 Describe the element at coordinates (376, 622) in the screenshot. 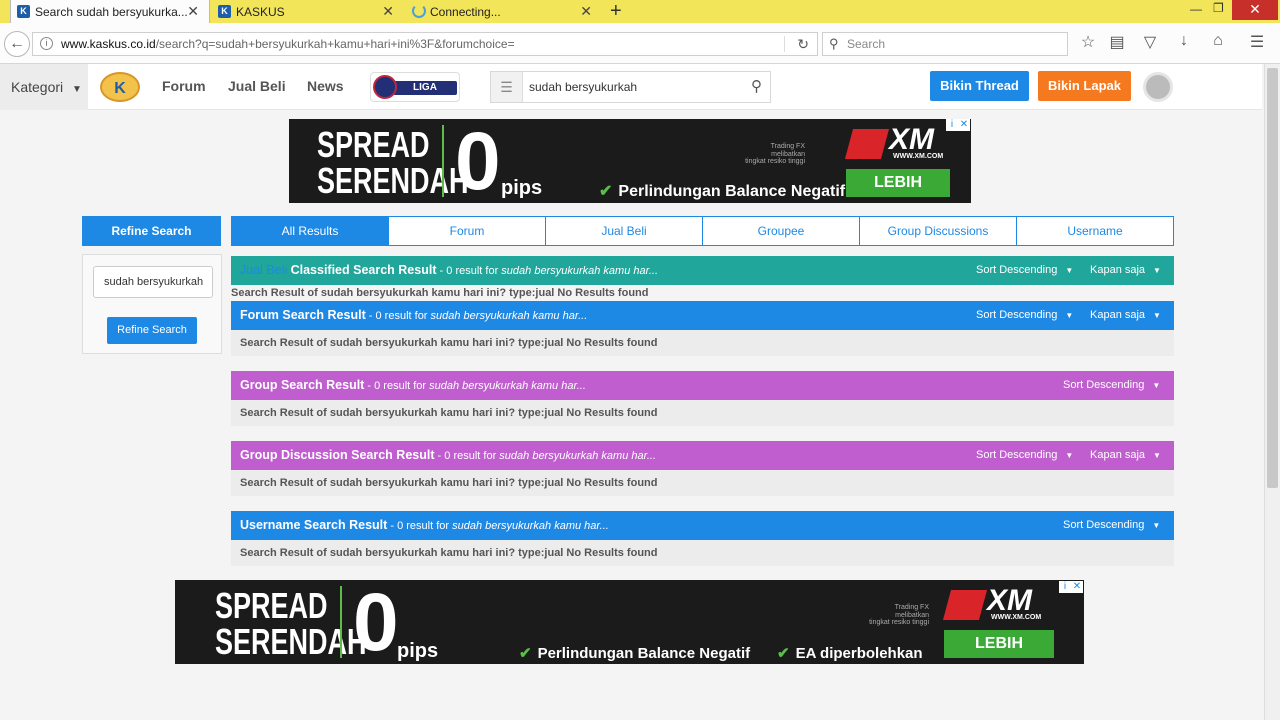

I see `ad-zero: 0` at that location.